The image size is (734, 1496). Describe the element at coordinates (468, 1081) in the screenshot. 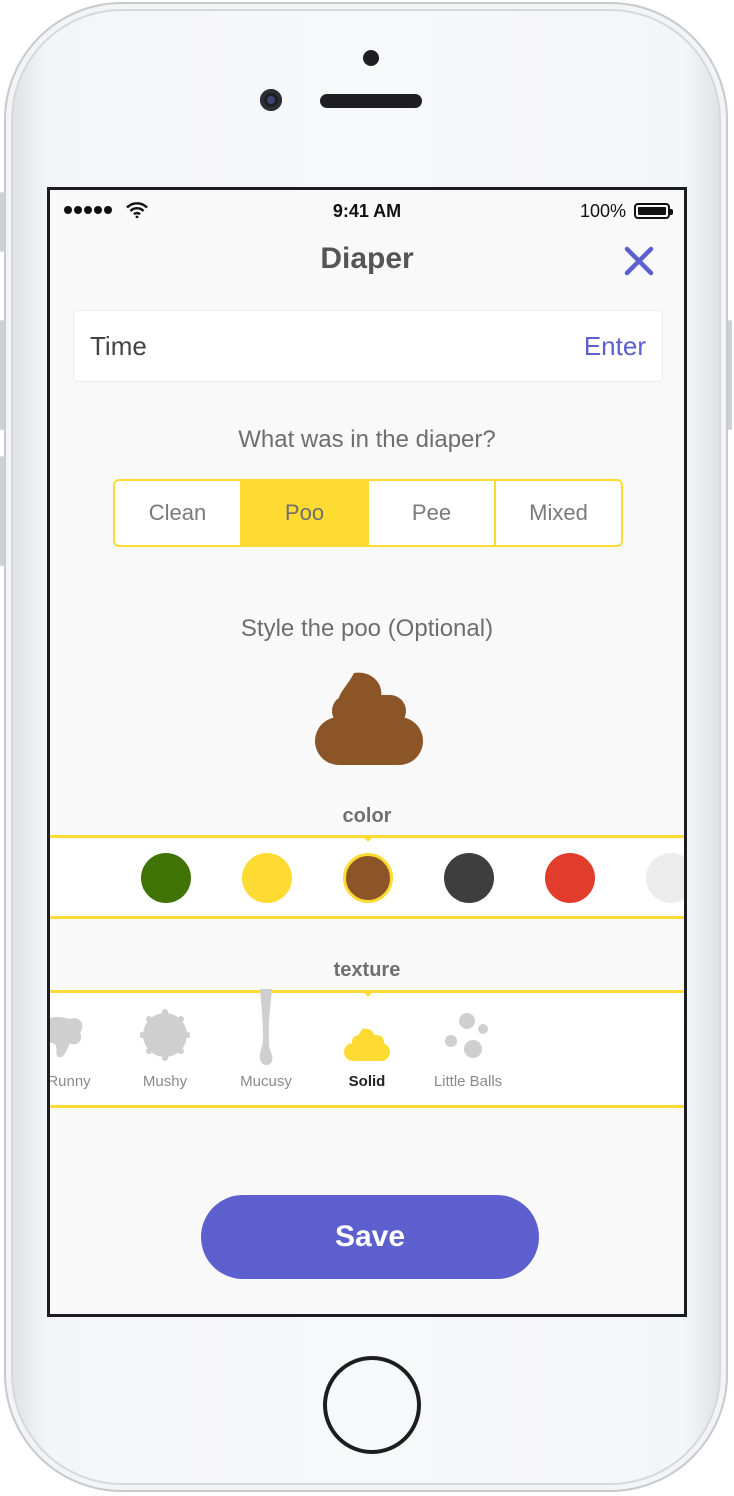

I see `texture-label: Little Balls` at that location.